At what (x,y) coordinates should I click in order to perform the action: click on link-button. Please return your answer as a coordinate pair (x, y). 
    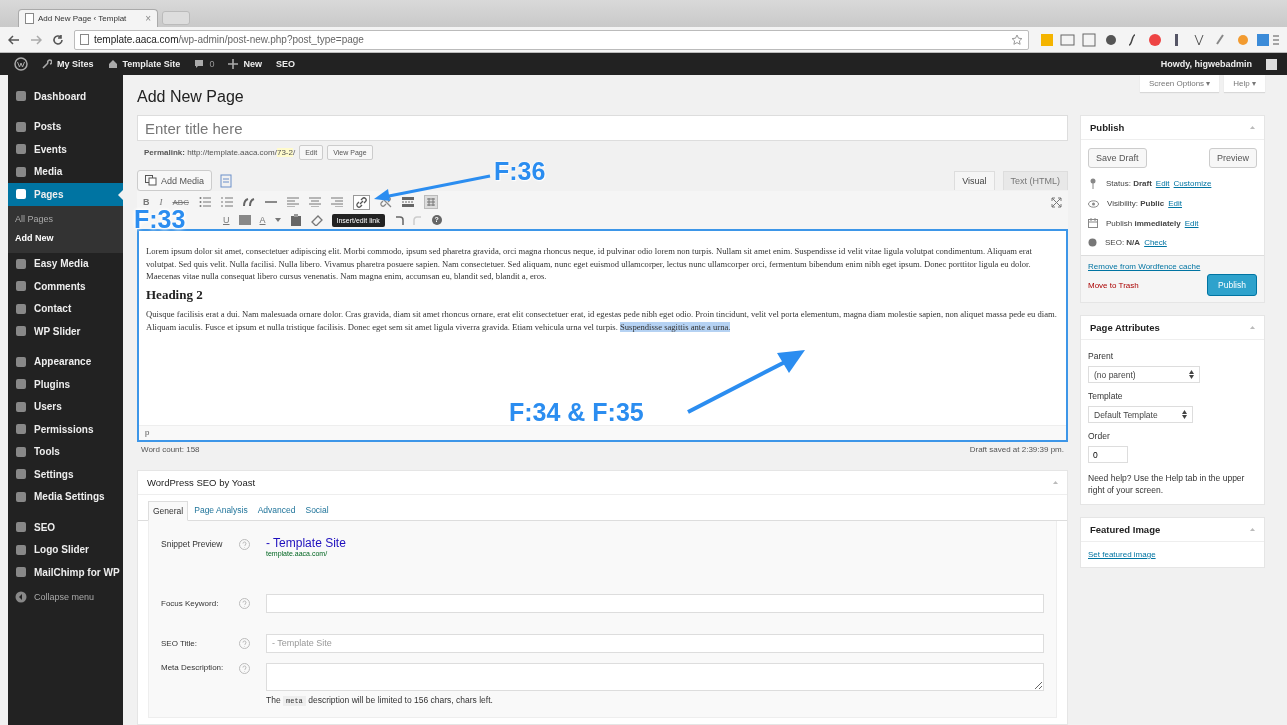
    Looking at the image, I should click on (361, 202).